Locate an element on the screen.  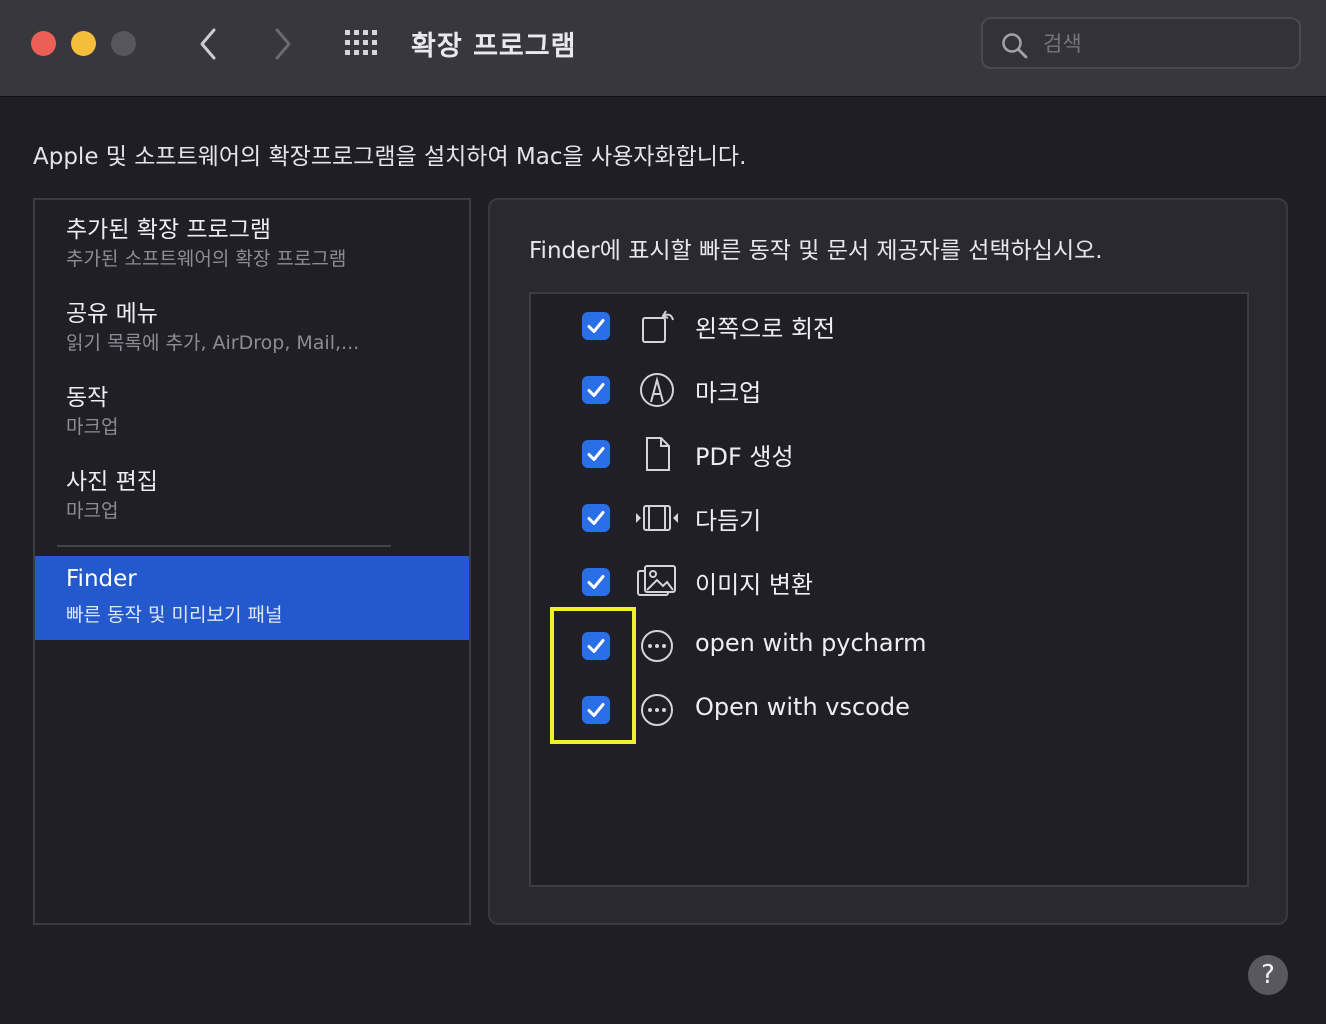
sidebar-item-title: 공유 메뉴 is located at coordinates (112, 314).